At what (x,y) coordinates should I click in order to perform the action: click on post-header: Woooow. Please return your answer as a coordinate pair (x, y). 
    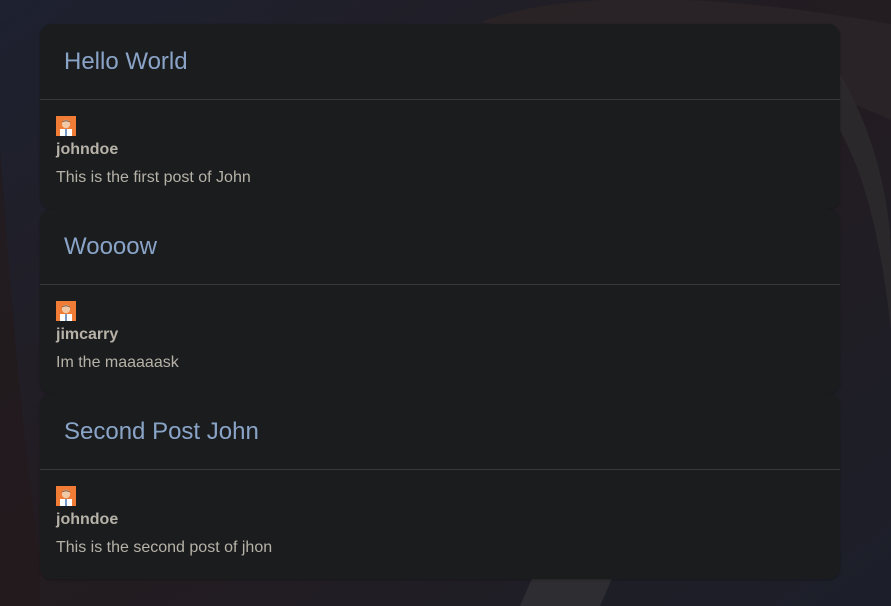
    Looking at the image, I should click on (440, 247).